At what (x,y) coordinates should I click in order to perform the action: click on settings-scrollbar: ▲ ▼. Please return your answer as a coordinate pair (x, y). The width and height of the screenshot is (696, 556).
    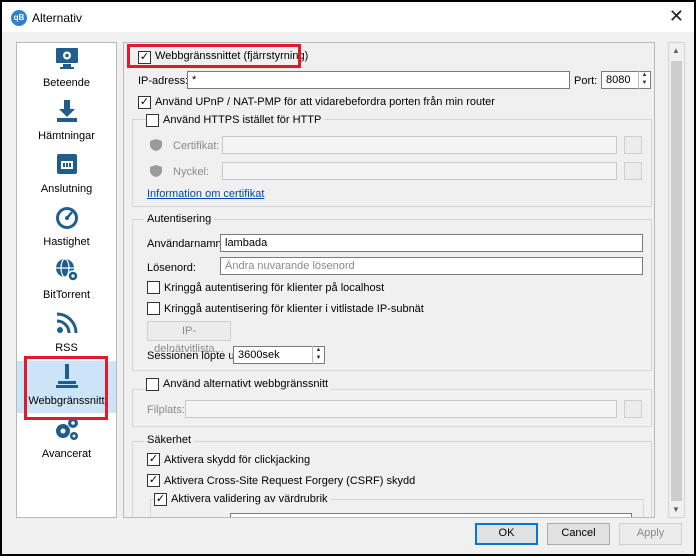
    Looking at the image, I should click on (676, 280).